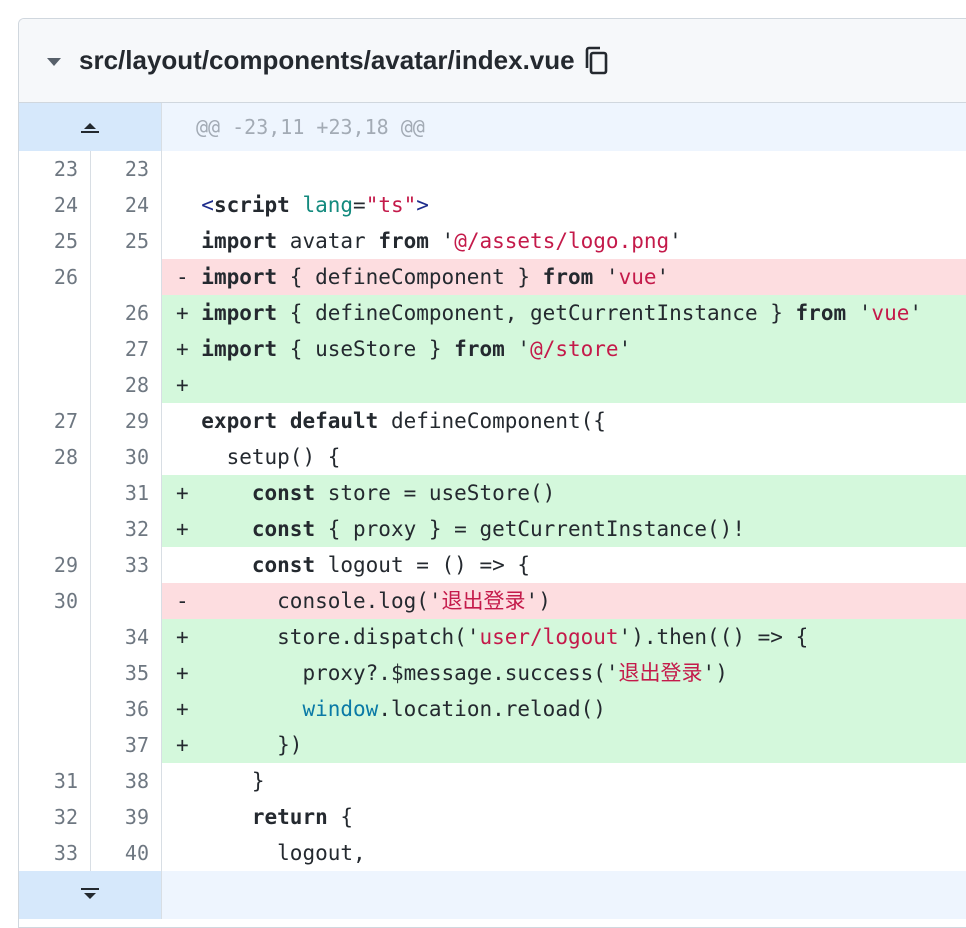 The width and height of the screenshot is (966, 928). Describe the element at coordinates (55, 169) in the screenshot. I see `old-line-number: 23` at that location.